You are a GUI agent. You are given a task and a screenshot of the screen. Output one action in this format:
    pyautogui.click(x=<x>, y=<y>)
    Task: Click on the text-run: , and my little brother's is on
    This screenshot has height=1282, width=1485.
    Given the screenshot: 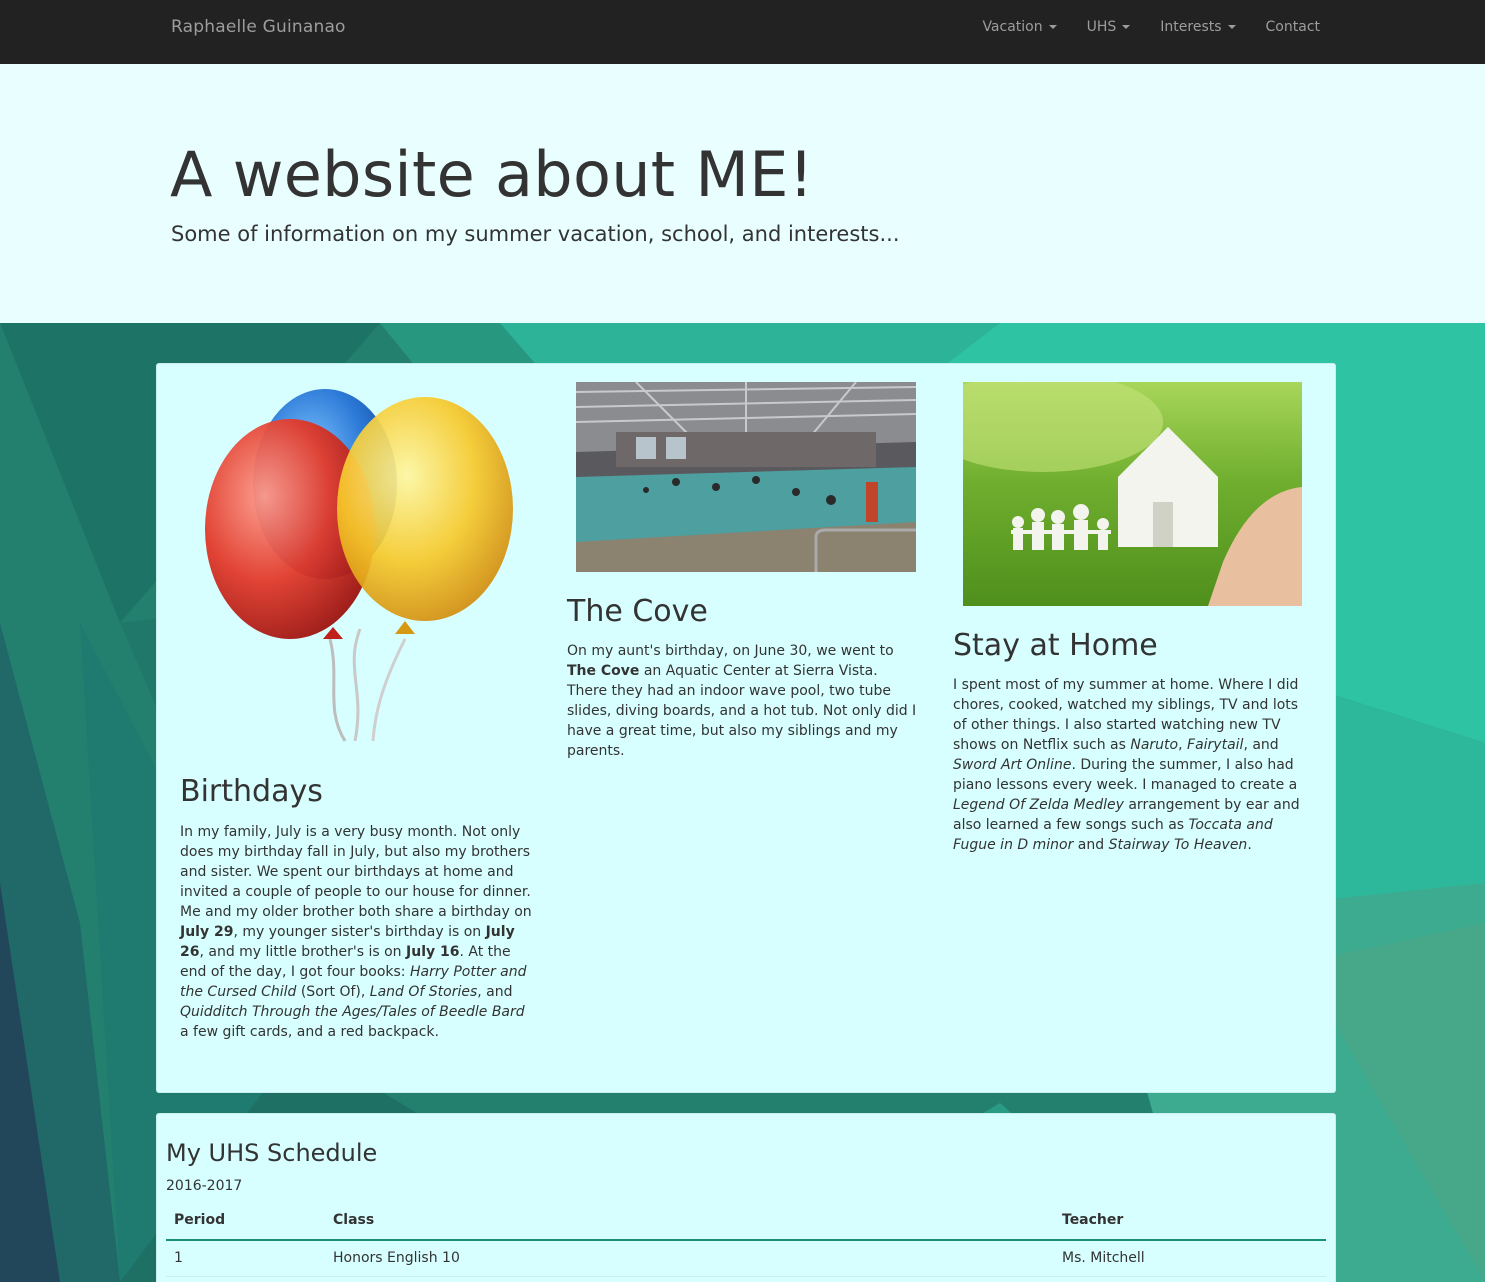 What is the action you would take?
    pyautogui.click(x=303, y=952)
    